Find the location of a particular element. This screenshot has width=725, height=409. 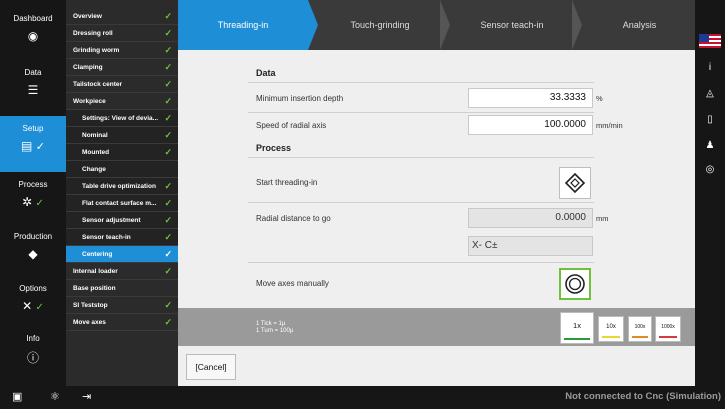

setup-clipboard-icon: ▤ ✓ is located at coordinates (33, 146).